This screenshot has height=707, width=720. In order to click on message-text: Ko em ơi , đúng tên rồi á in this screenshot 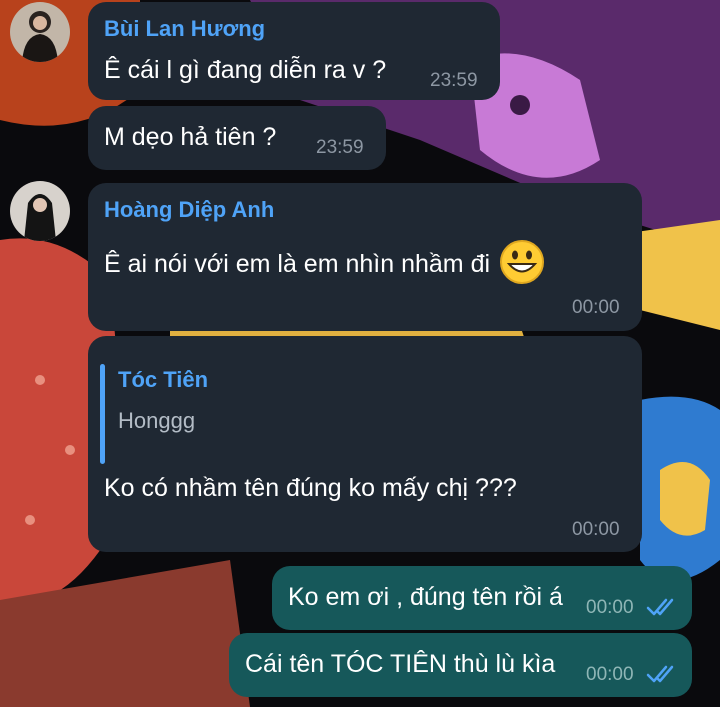, I will do `click(425, 597)`.